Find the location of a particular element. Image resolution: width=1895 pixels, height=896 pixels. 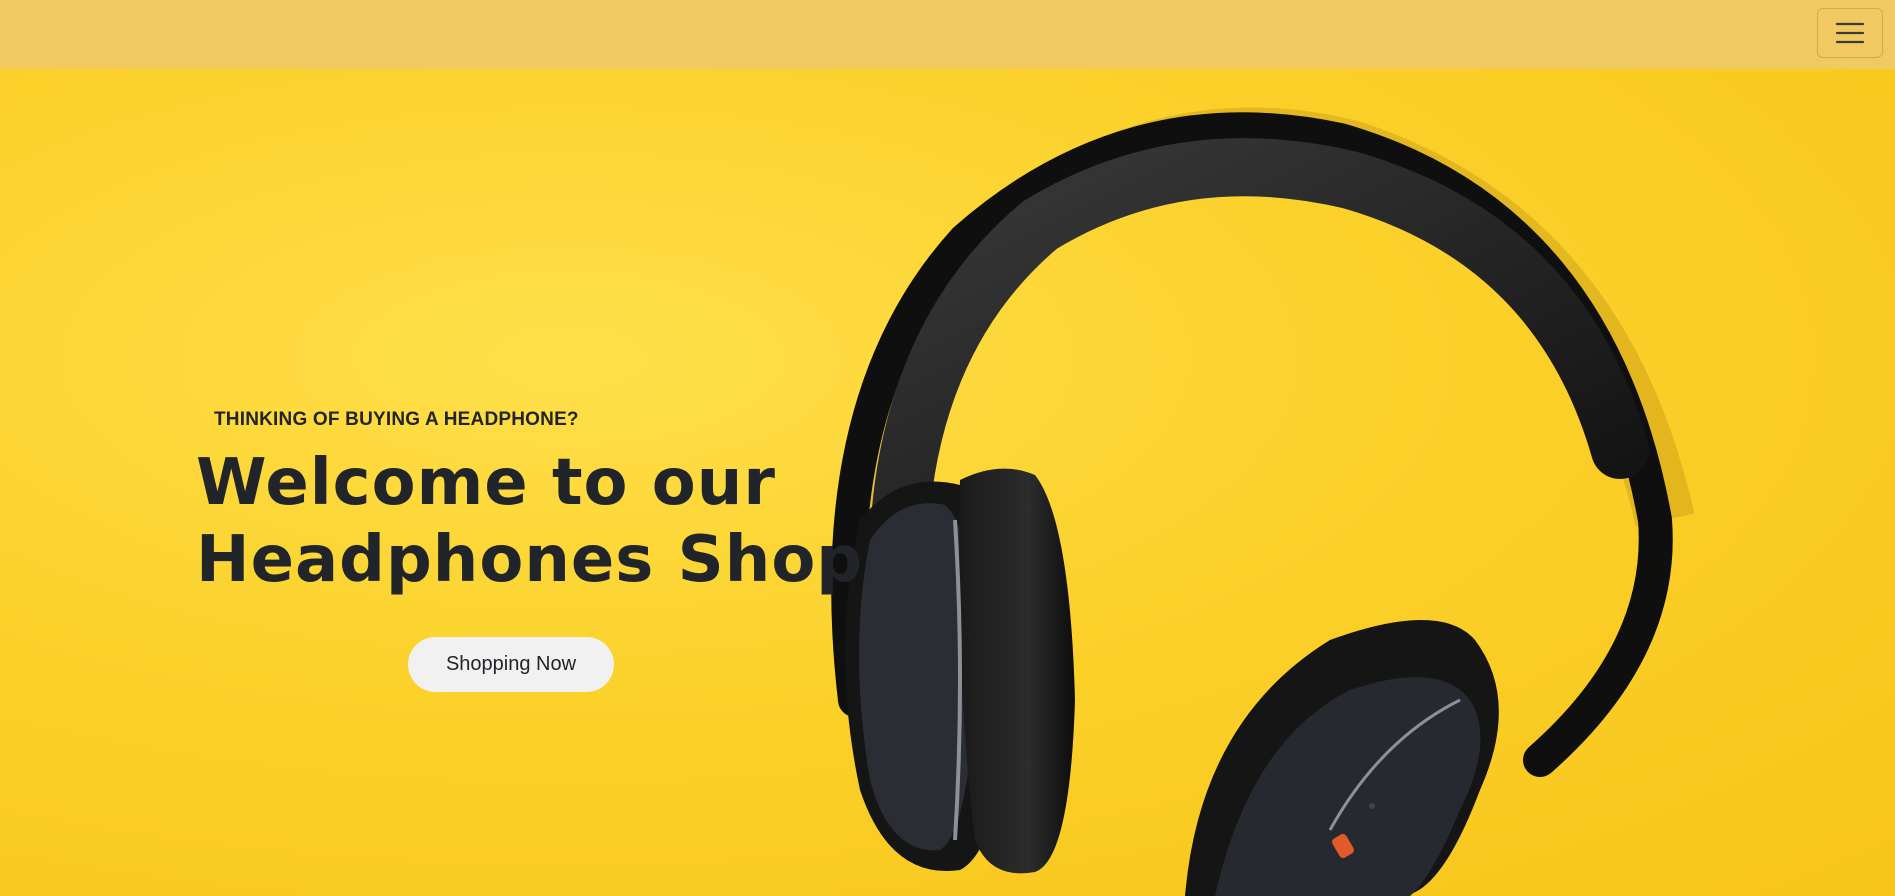

menu-toggle-button is located at coordinates (1850, 33).